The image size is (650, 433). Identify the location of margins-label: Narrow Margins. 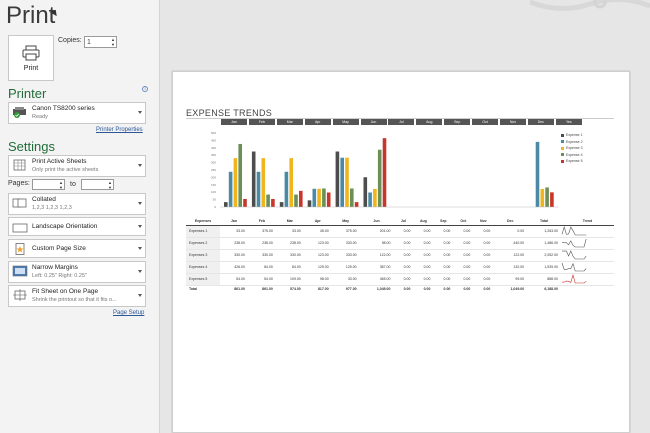
(55, 267).